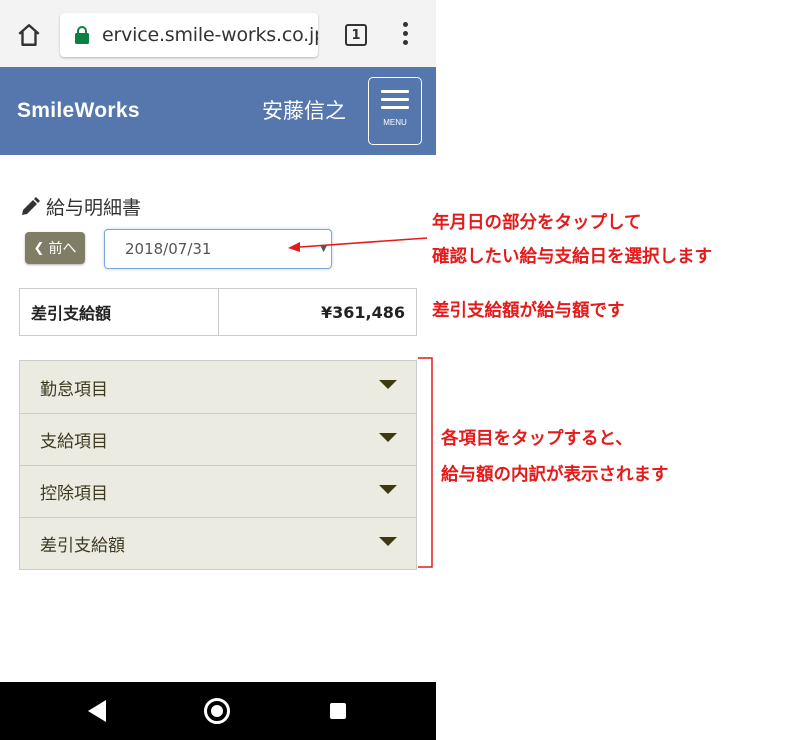 The image size is (787, 740). What do you see at coordinates (362, 312) in the screenshot?
I see `net-pay-value: ¥361,486` at bounding box center [362, 312].